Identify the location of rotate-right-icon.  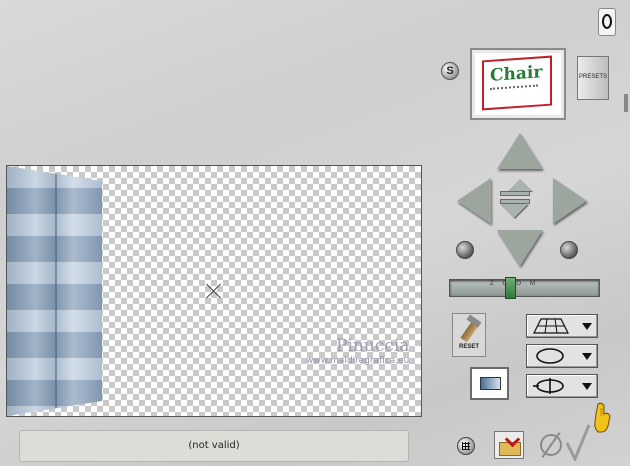
(569, 250).